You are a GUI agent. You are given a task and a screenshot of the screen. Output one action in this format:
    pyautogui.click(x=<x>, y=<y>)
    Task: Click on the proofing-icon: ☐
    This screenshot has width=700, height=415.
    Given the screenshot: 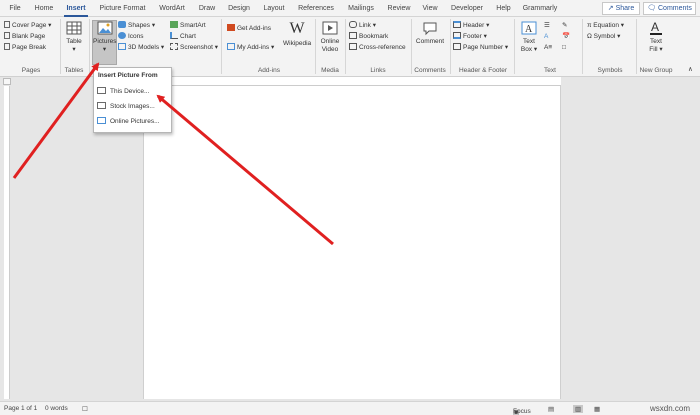 What is the action you would take?
    pyautogui.click(x=85, y=409)
    